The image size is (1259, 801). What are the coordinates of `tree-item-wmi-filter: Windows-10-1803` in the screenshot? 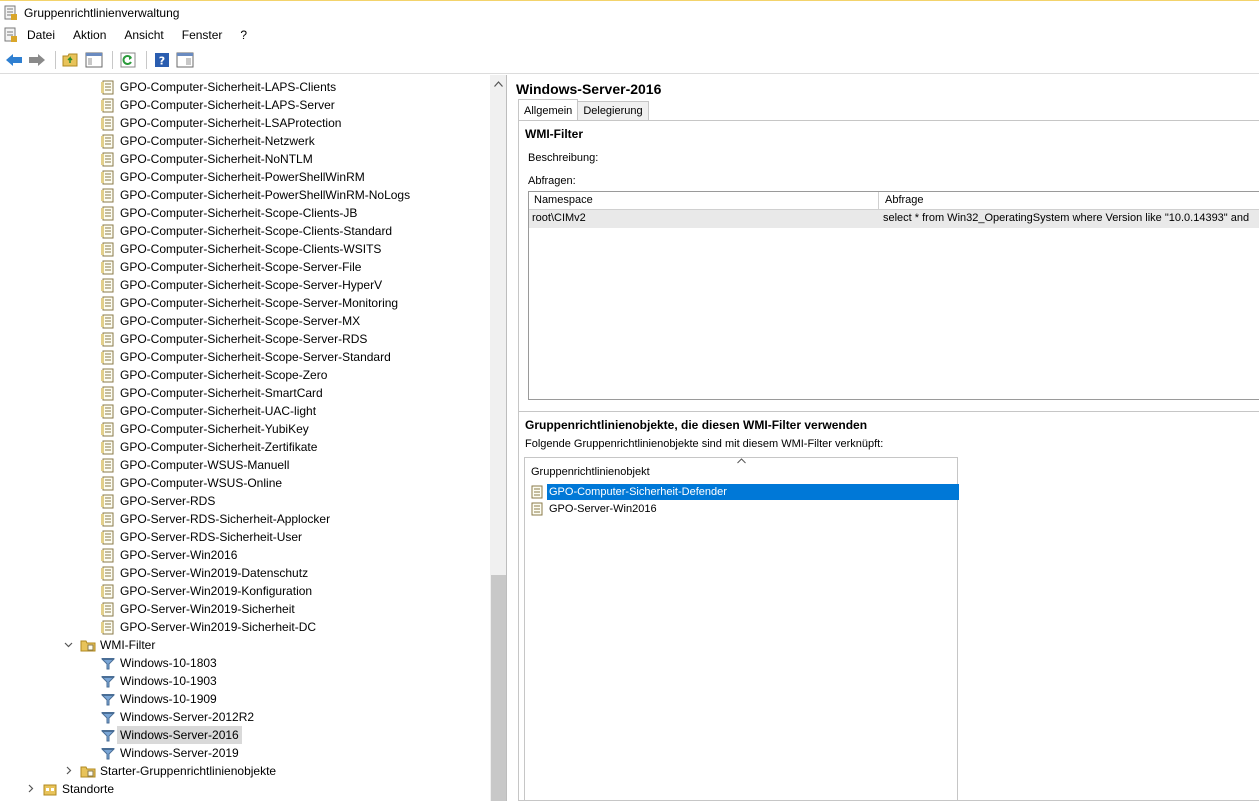 It's located at (245, 663).